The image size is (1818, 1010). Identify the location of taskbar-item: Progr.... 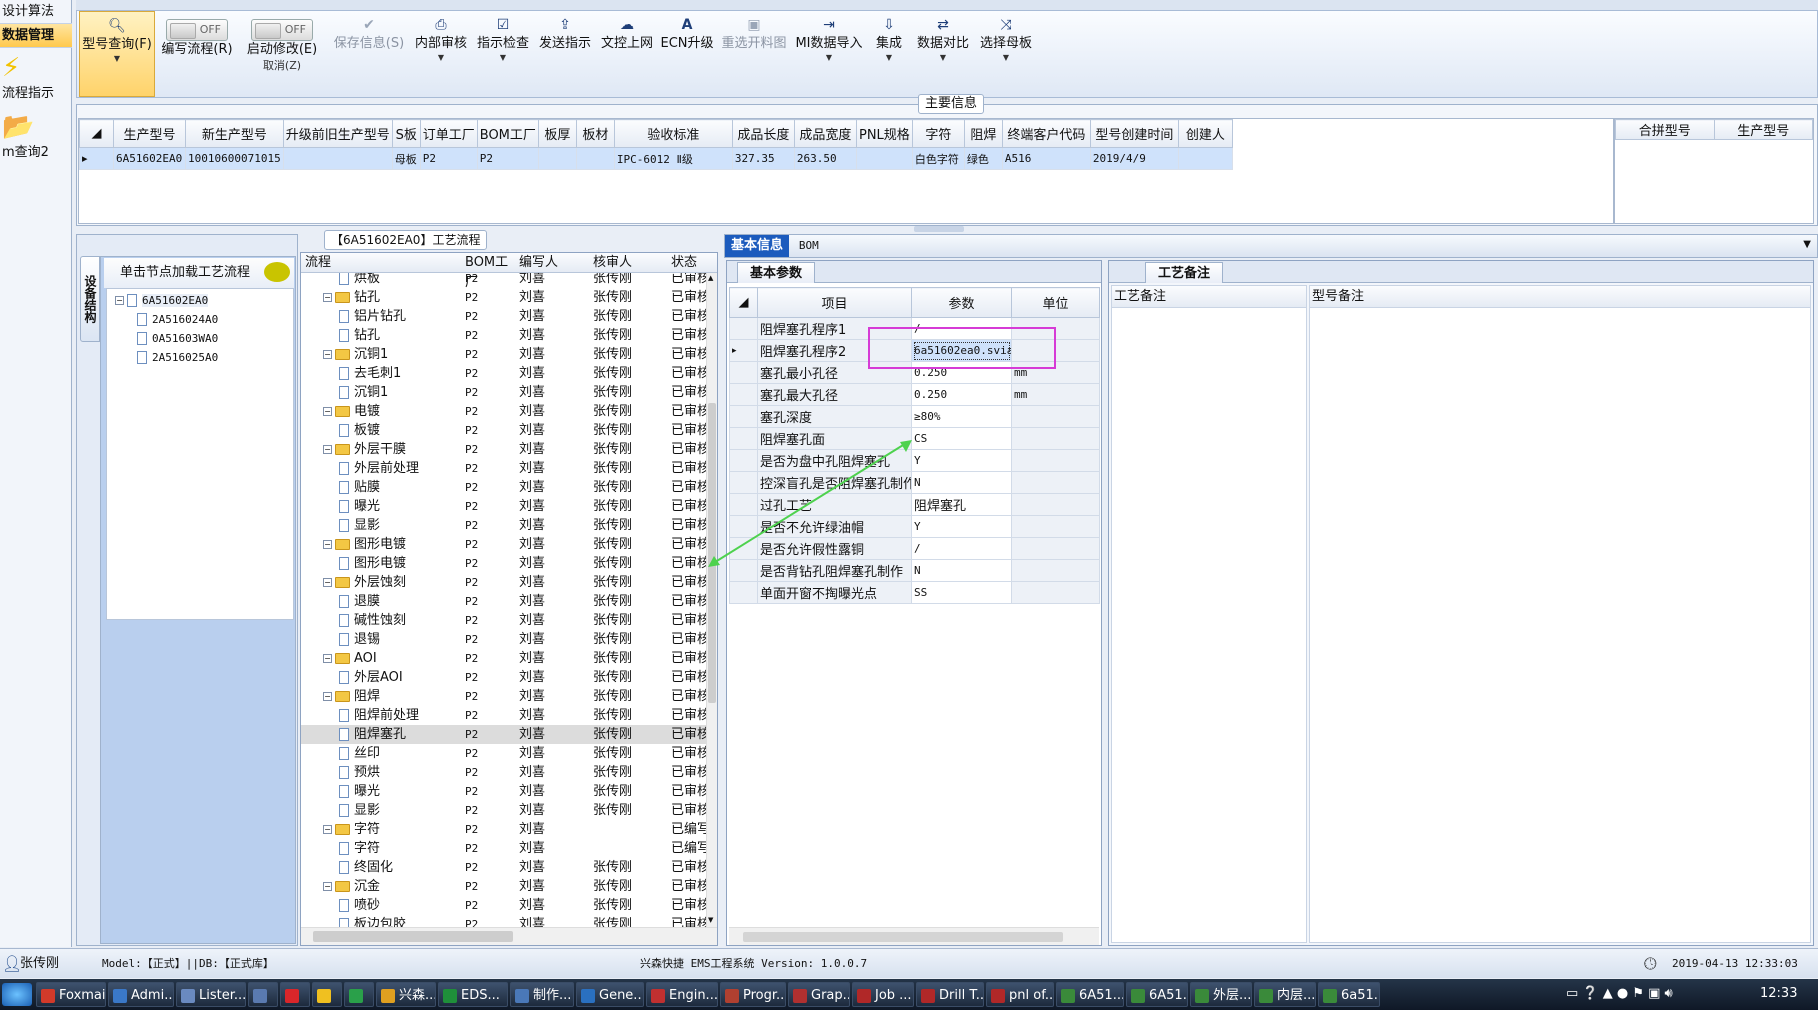
(753, 994).